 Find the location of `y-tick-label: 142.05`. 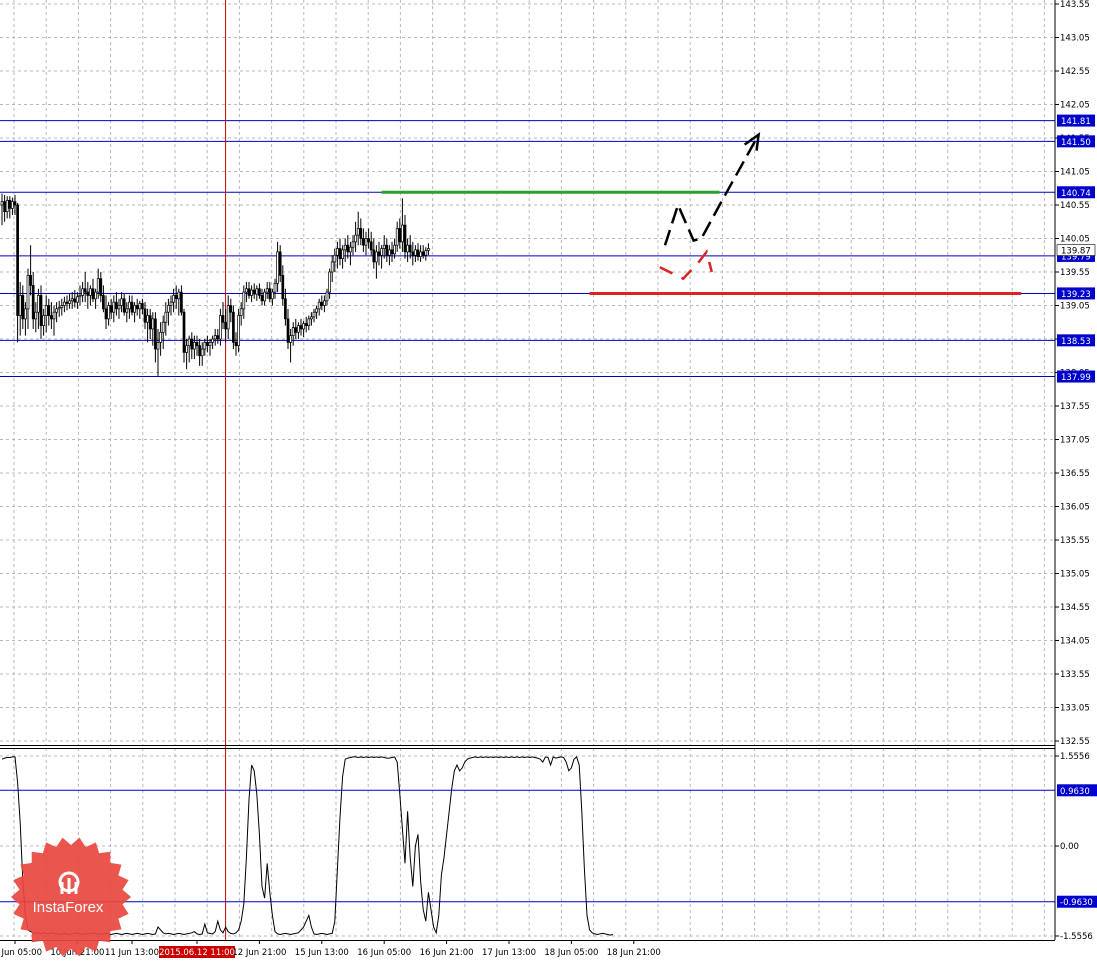

y-tick-label: 142.05 is located at coordinates (1075, 106).